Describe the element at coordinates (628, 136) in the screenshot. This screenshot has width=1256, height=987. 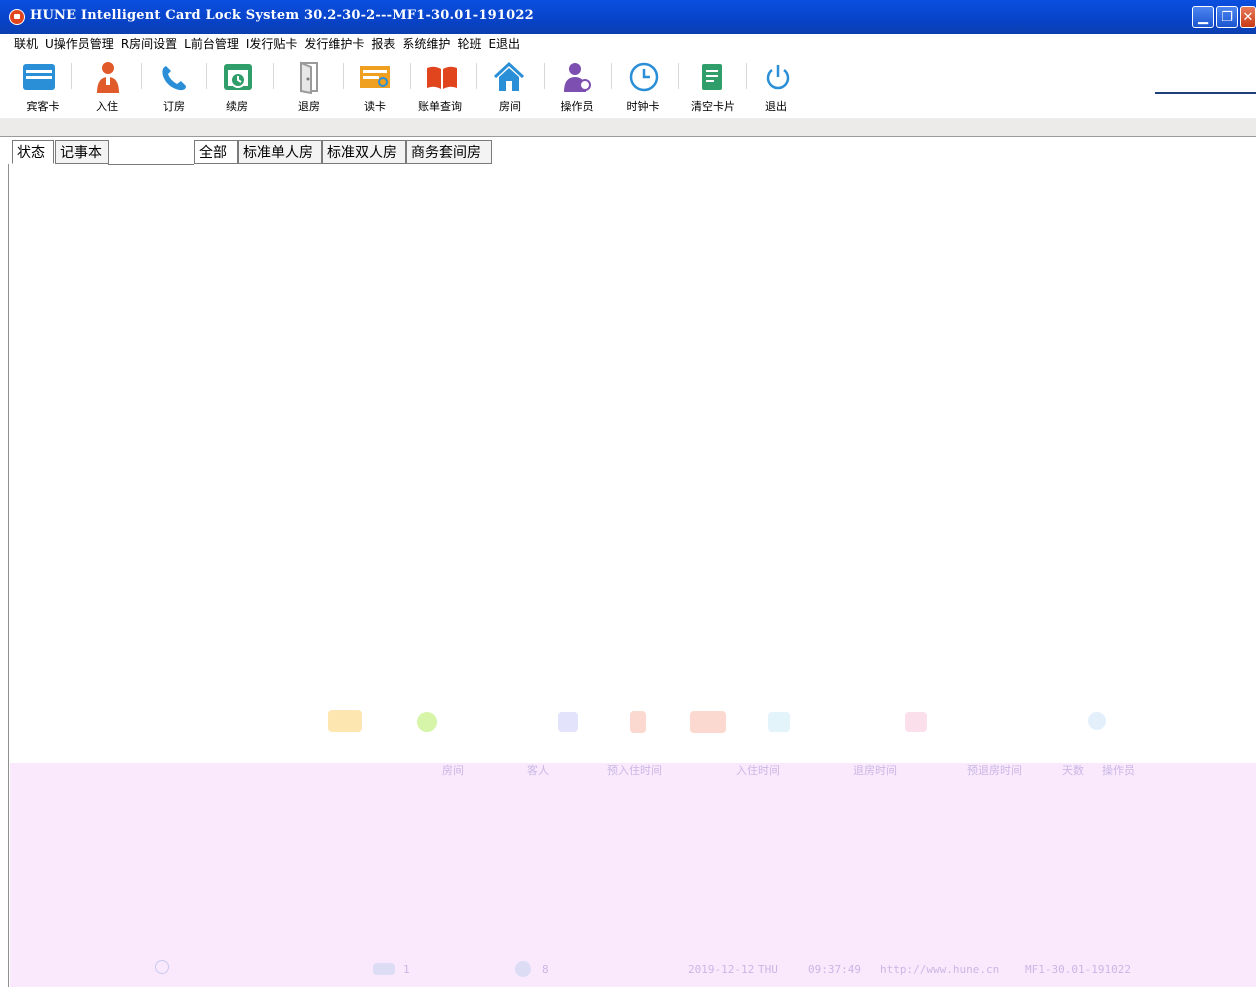
I see `toolbar-divider` at that location.